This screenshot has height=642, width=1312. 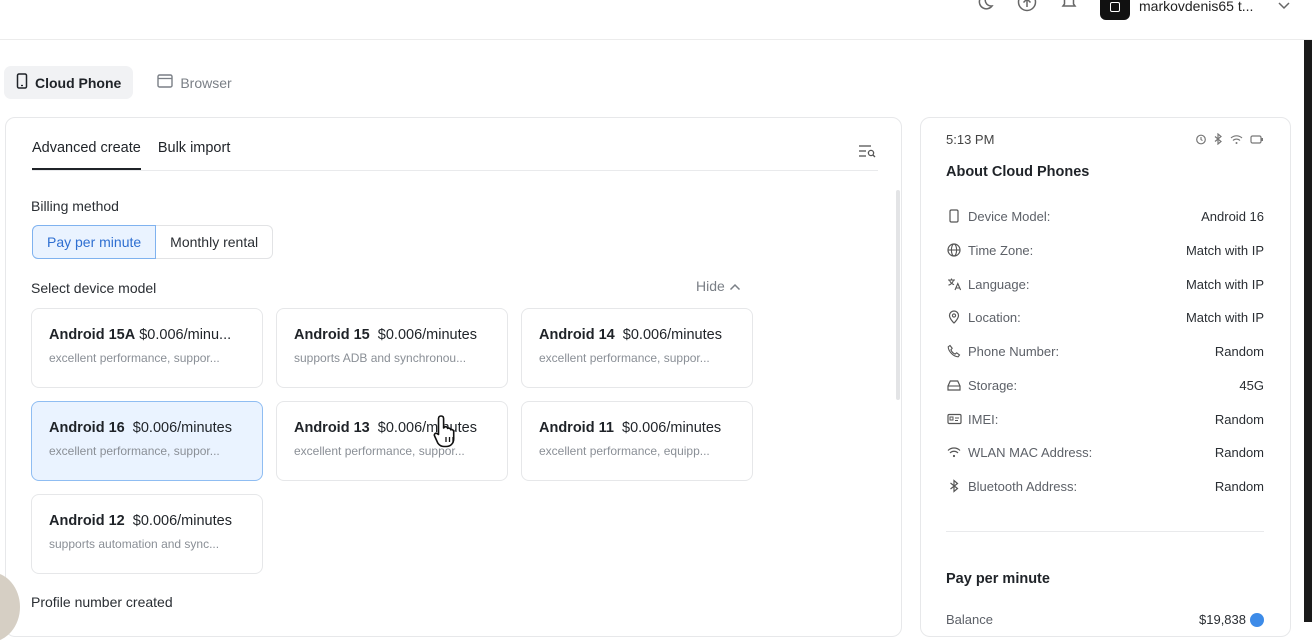 What do you see at coordinates (1027, 8) in the screenshot?
I see `upload-icon` at bounding box center [1027, 8].